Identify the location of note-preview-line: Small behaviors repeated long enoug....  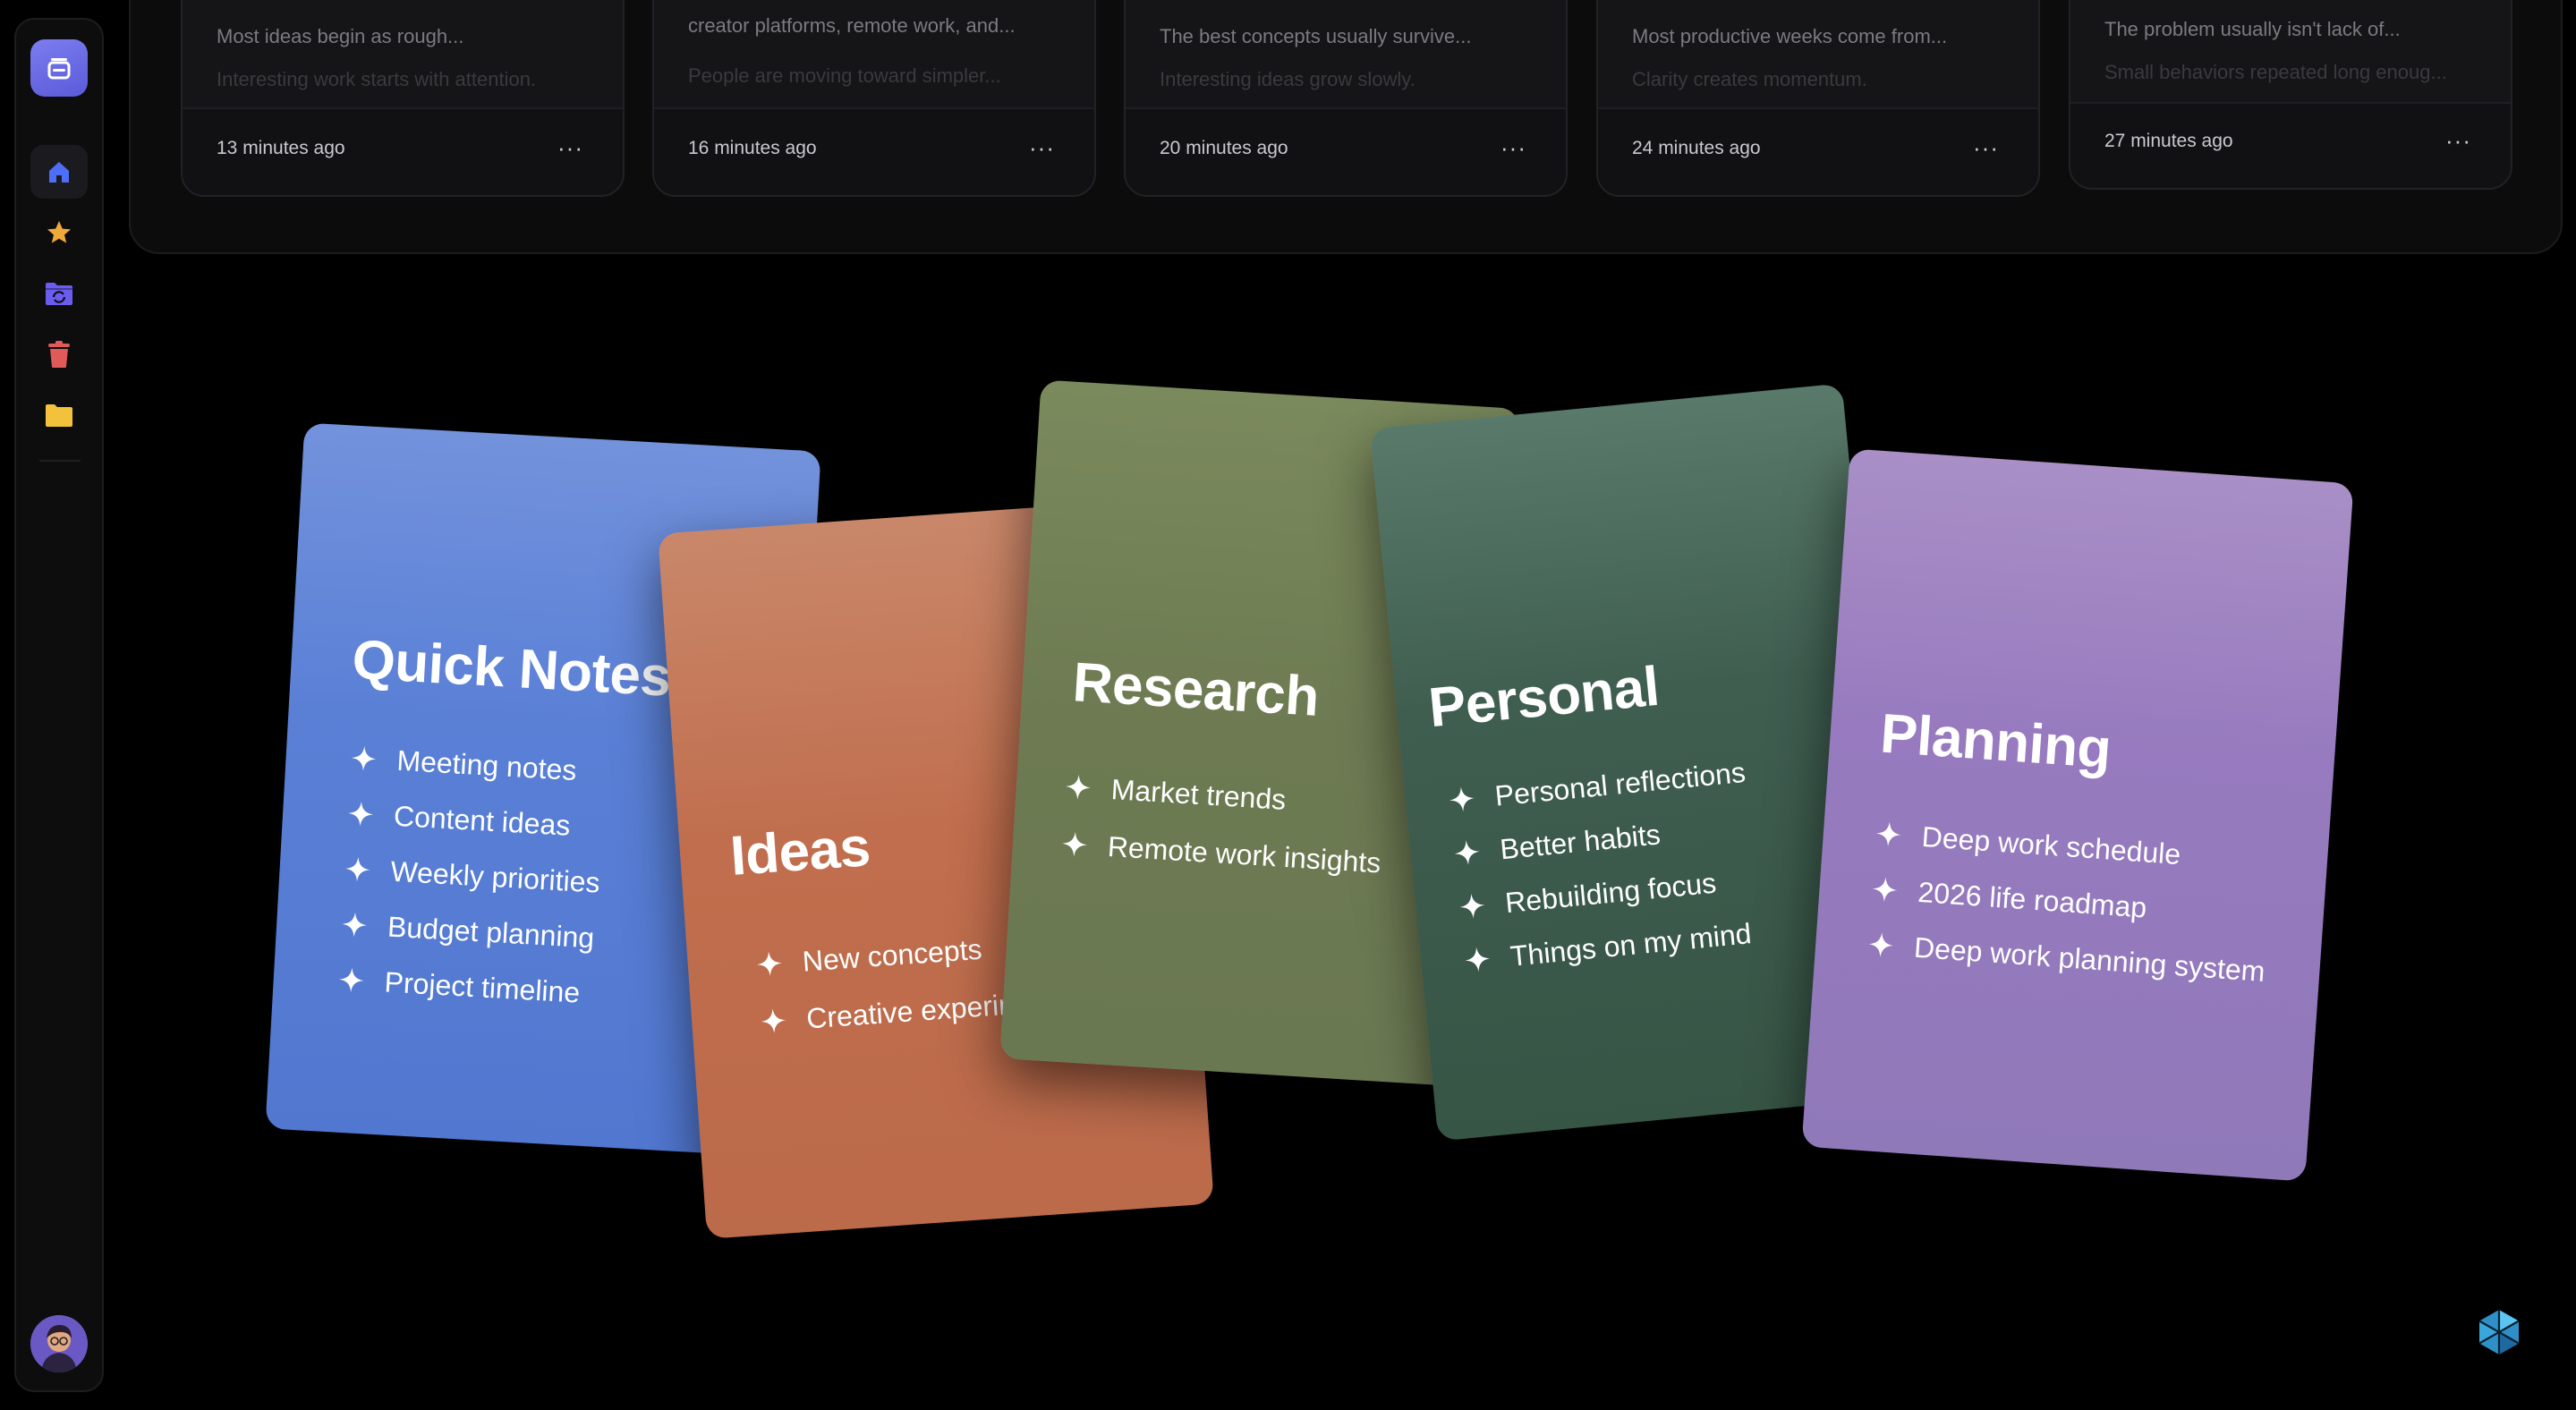
(2275, 72).